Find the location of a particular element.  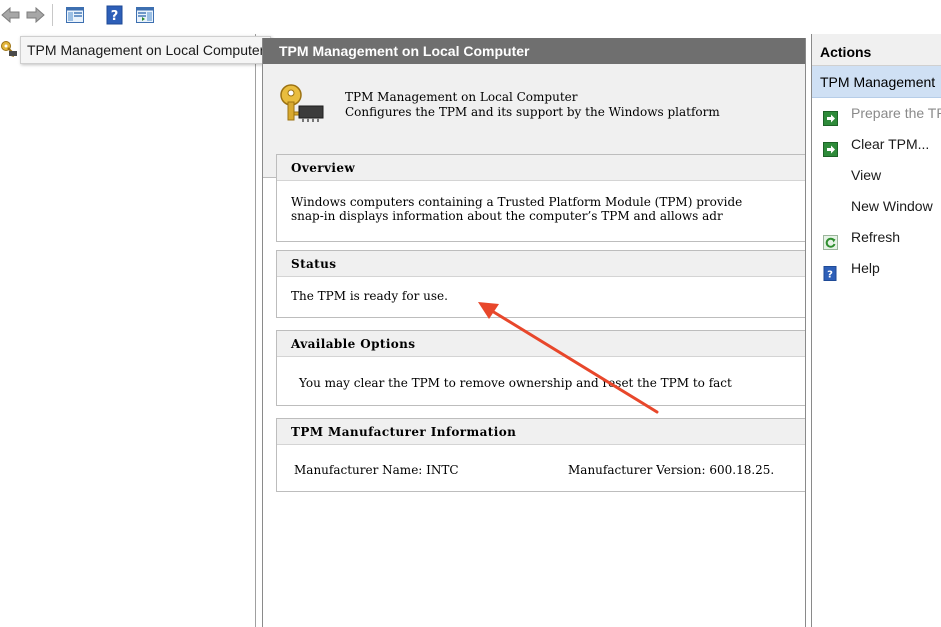

overview-heading: Overview is located at coordinates (541, 168).